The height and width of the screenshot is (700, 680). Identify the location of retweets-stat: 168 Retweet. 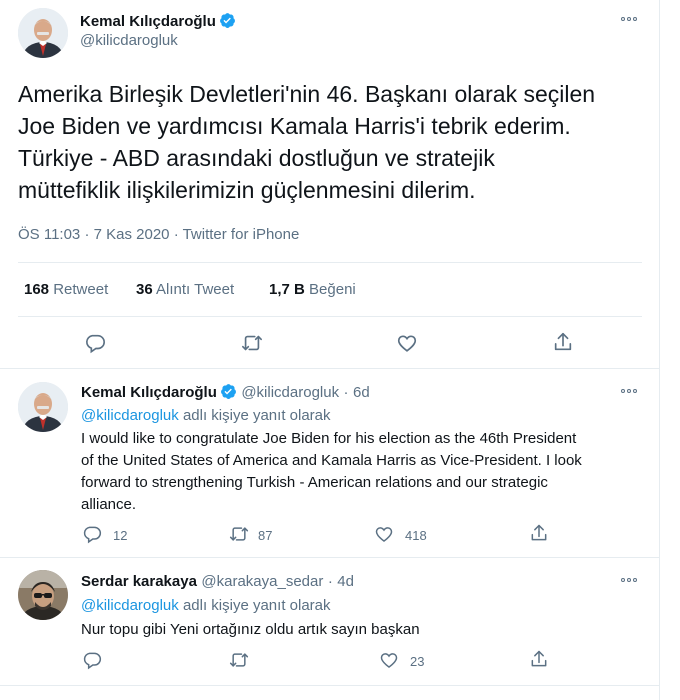
(66, 289).